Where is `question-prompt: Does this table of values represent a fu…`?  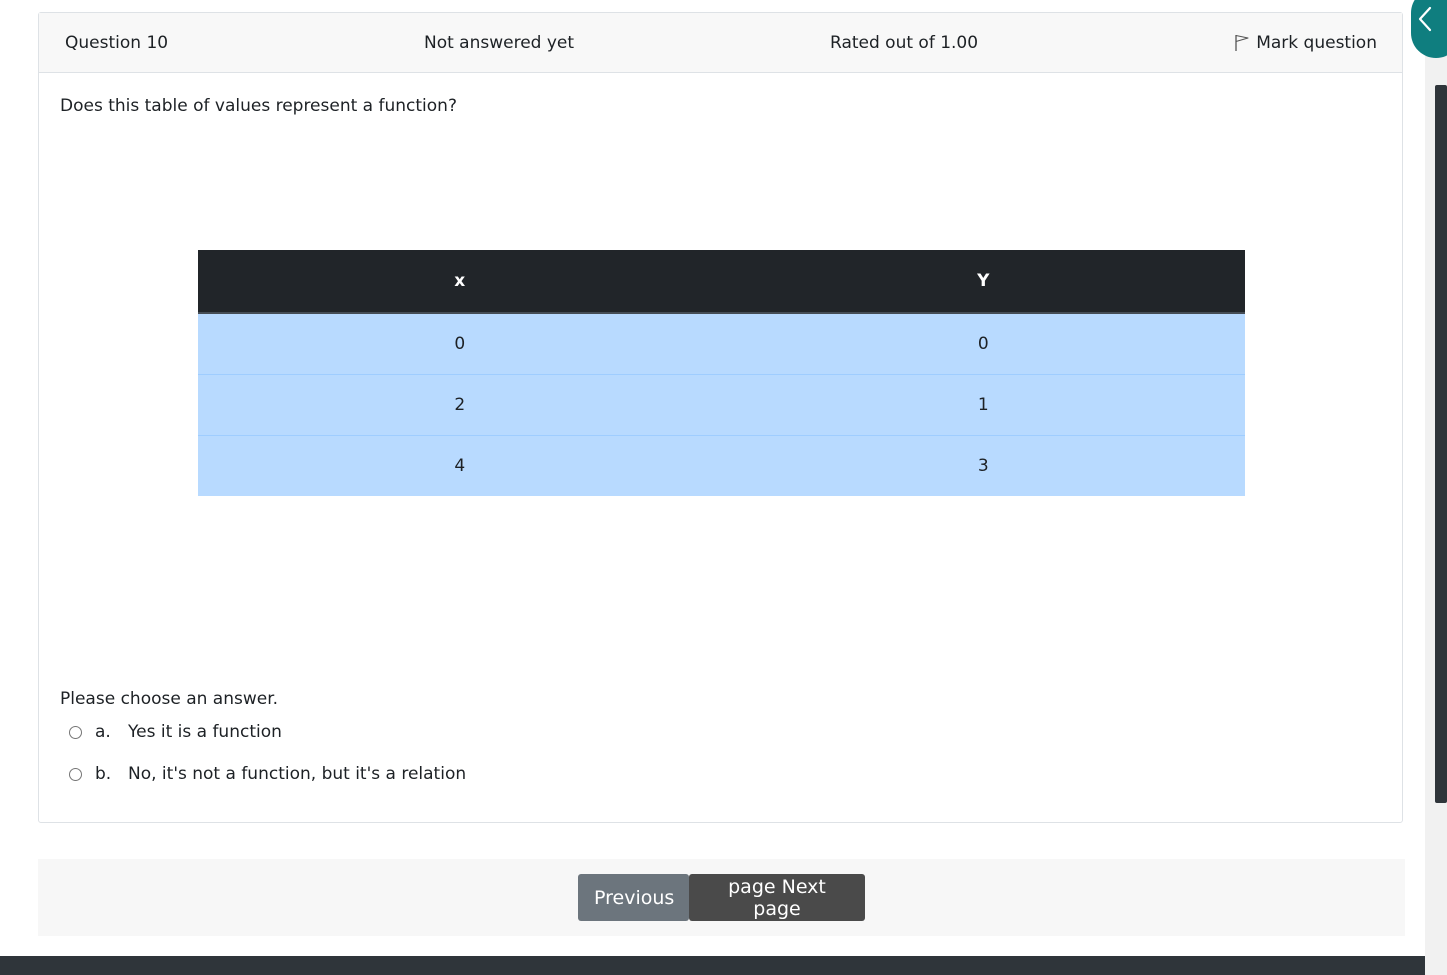 question-prompt: Does this table of values represent a fu… is located at coordinates (258, 106).